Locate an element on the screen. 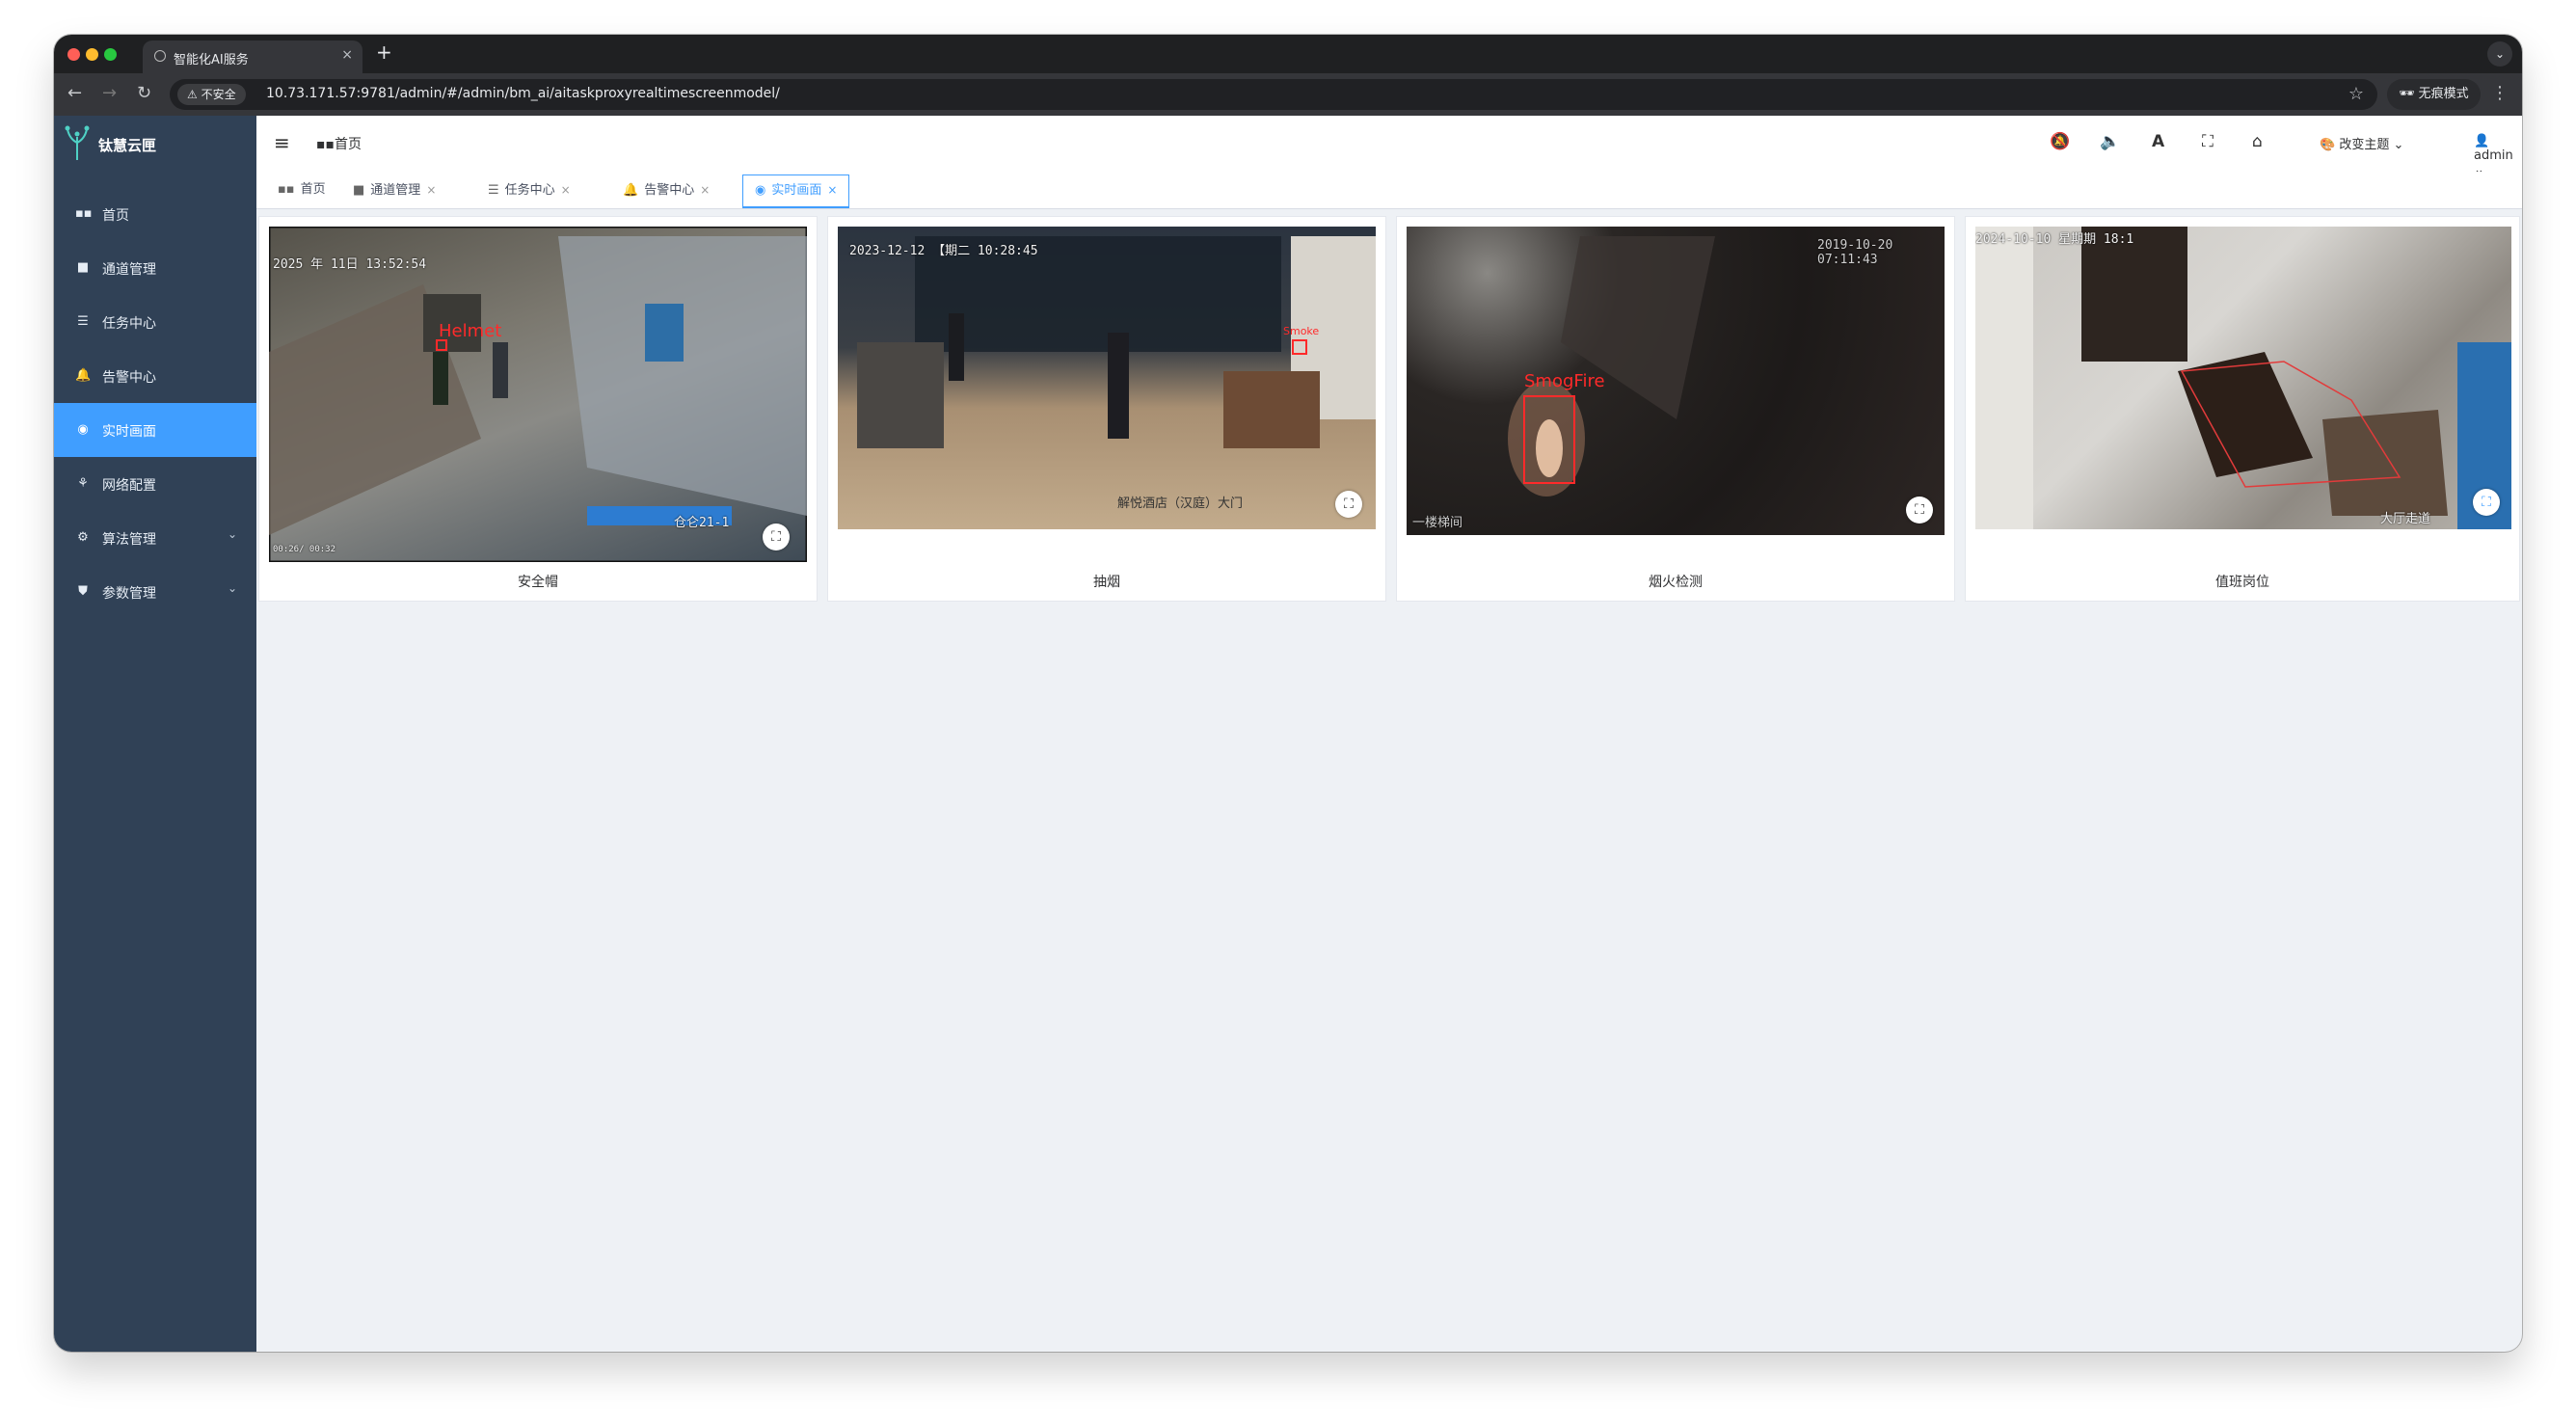  theme-switcher: 🎨 改变主题 ⌄ is located at coordinates (2362, 143).